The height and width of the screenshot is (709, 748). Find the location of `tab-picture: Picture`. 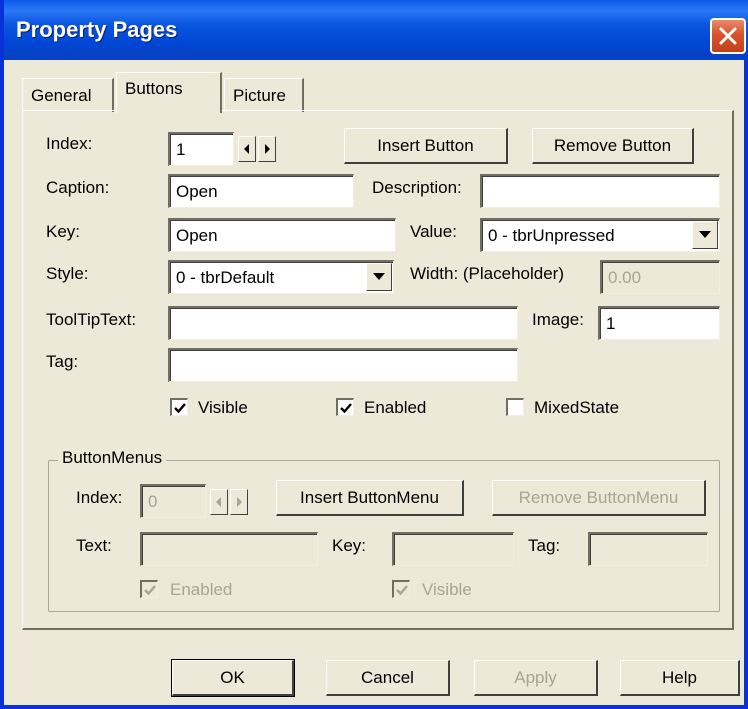

tab-picture: Picture is located at coordinates (264, 95).